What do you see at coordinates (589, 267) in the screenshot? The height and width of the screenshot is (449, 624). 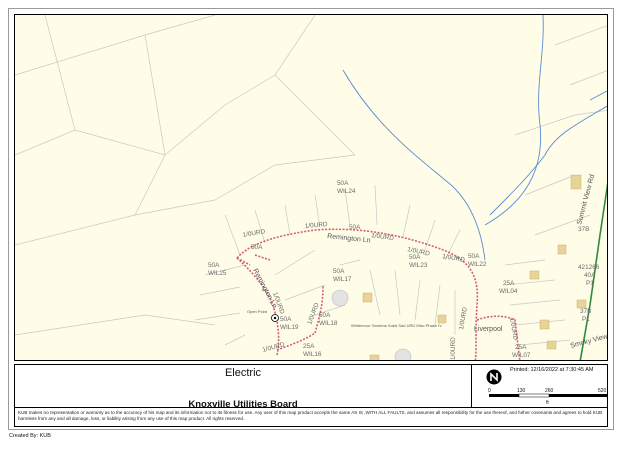 I see `label-p1a-rating: 421266` at bounding box center [589, 267].